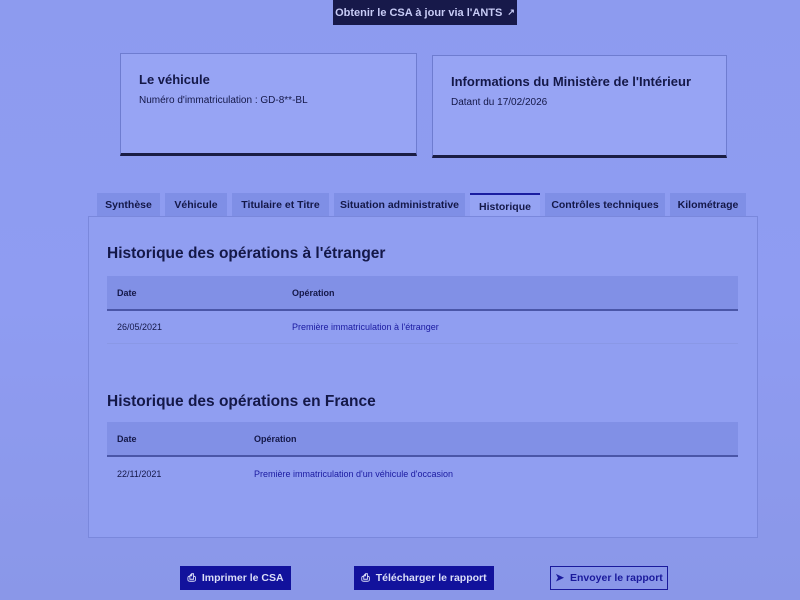 The width and height of the screenshot is (800, 600). Describe the element at coordinates (196, 205) in the screenshot. I see `tab-vehicule: Véhicule` at that location.